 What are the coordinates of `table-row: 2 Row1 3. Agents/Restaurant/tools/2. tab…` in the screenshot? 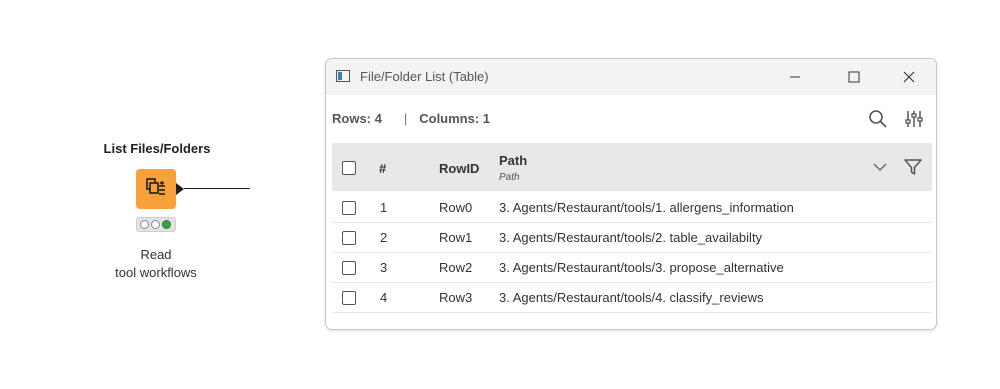 It's located at (632, 238).